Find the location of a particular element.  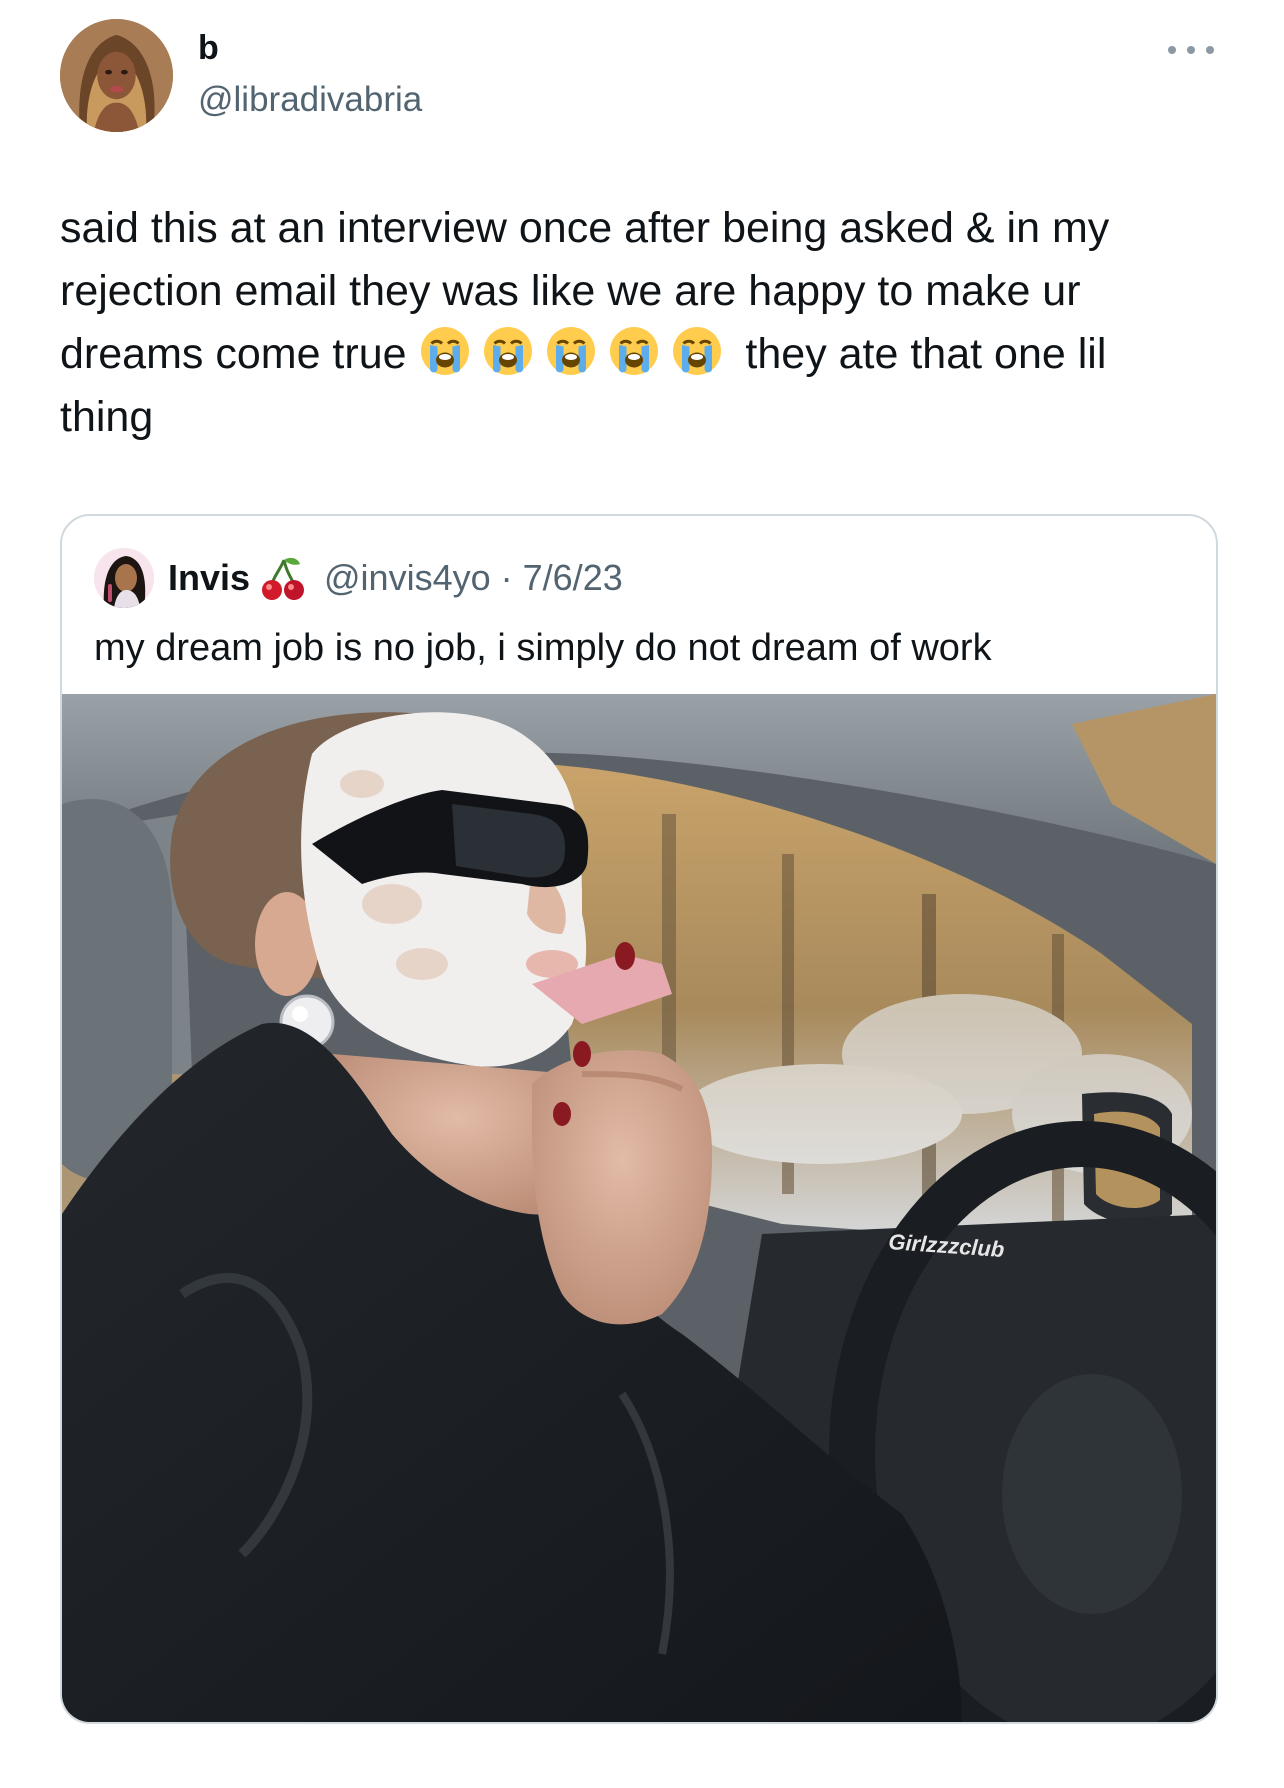

author-display-name: b is located at coordinates (208, 48).